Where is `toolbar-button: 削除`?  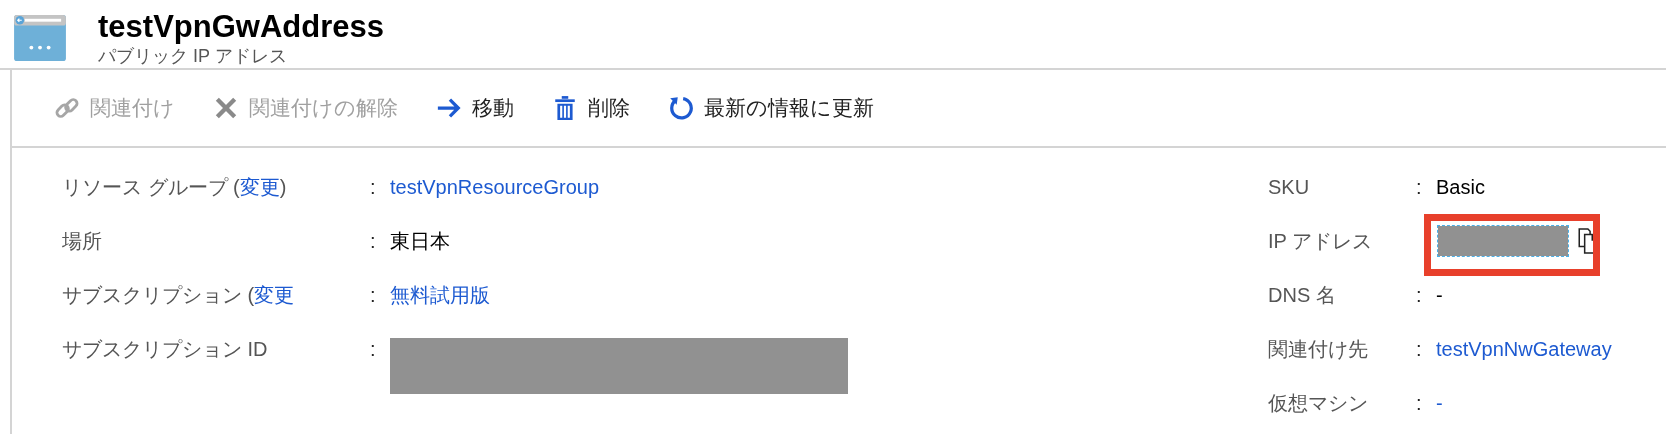
toolbar-button: 削除 is located at coordinates (591, 108).